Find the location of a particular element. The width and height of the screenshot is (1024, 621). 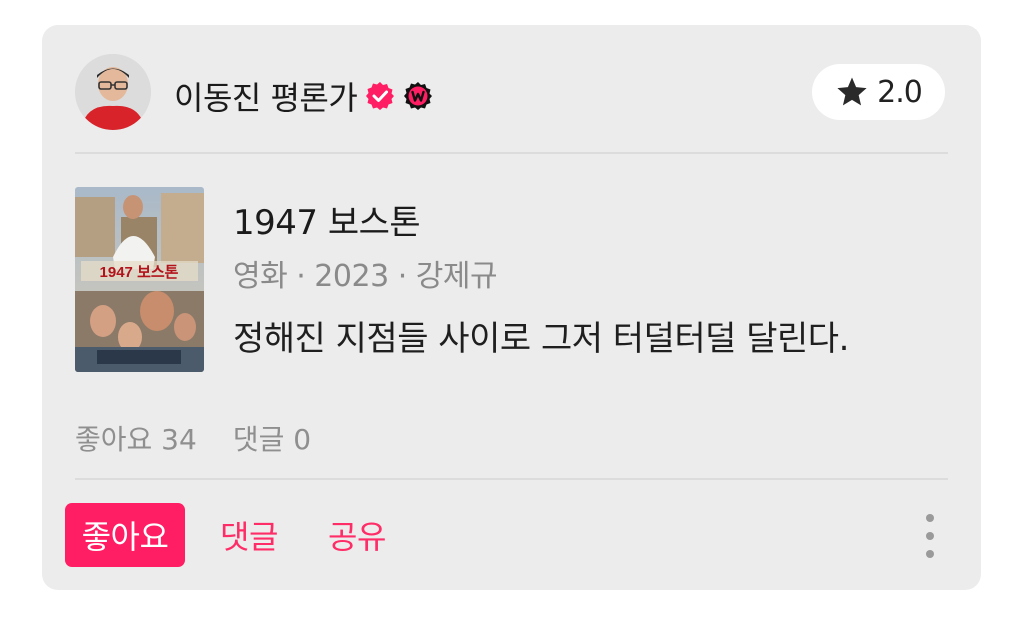

avatar is located at coordinates (113, 92).